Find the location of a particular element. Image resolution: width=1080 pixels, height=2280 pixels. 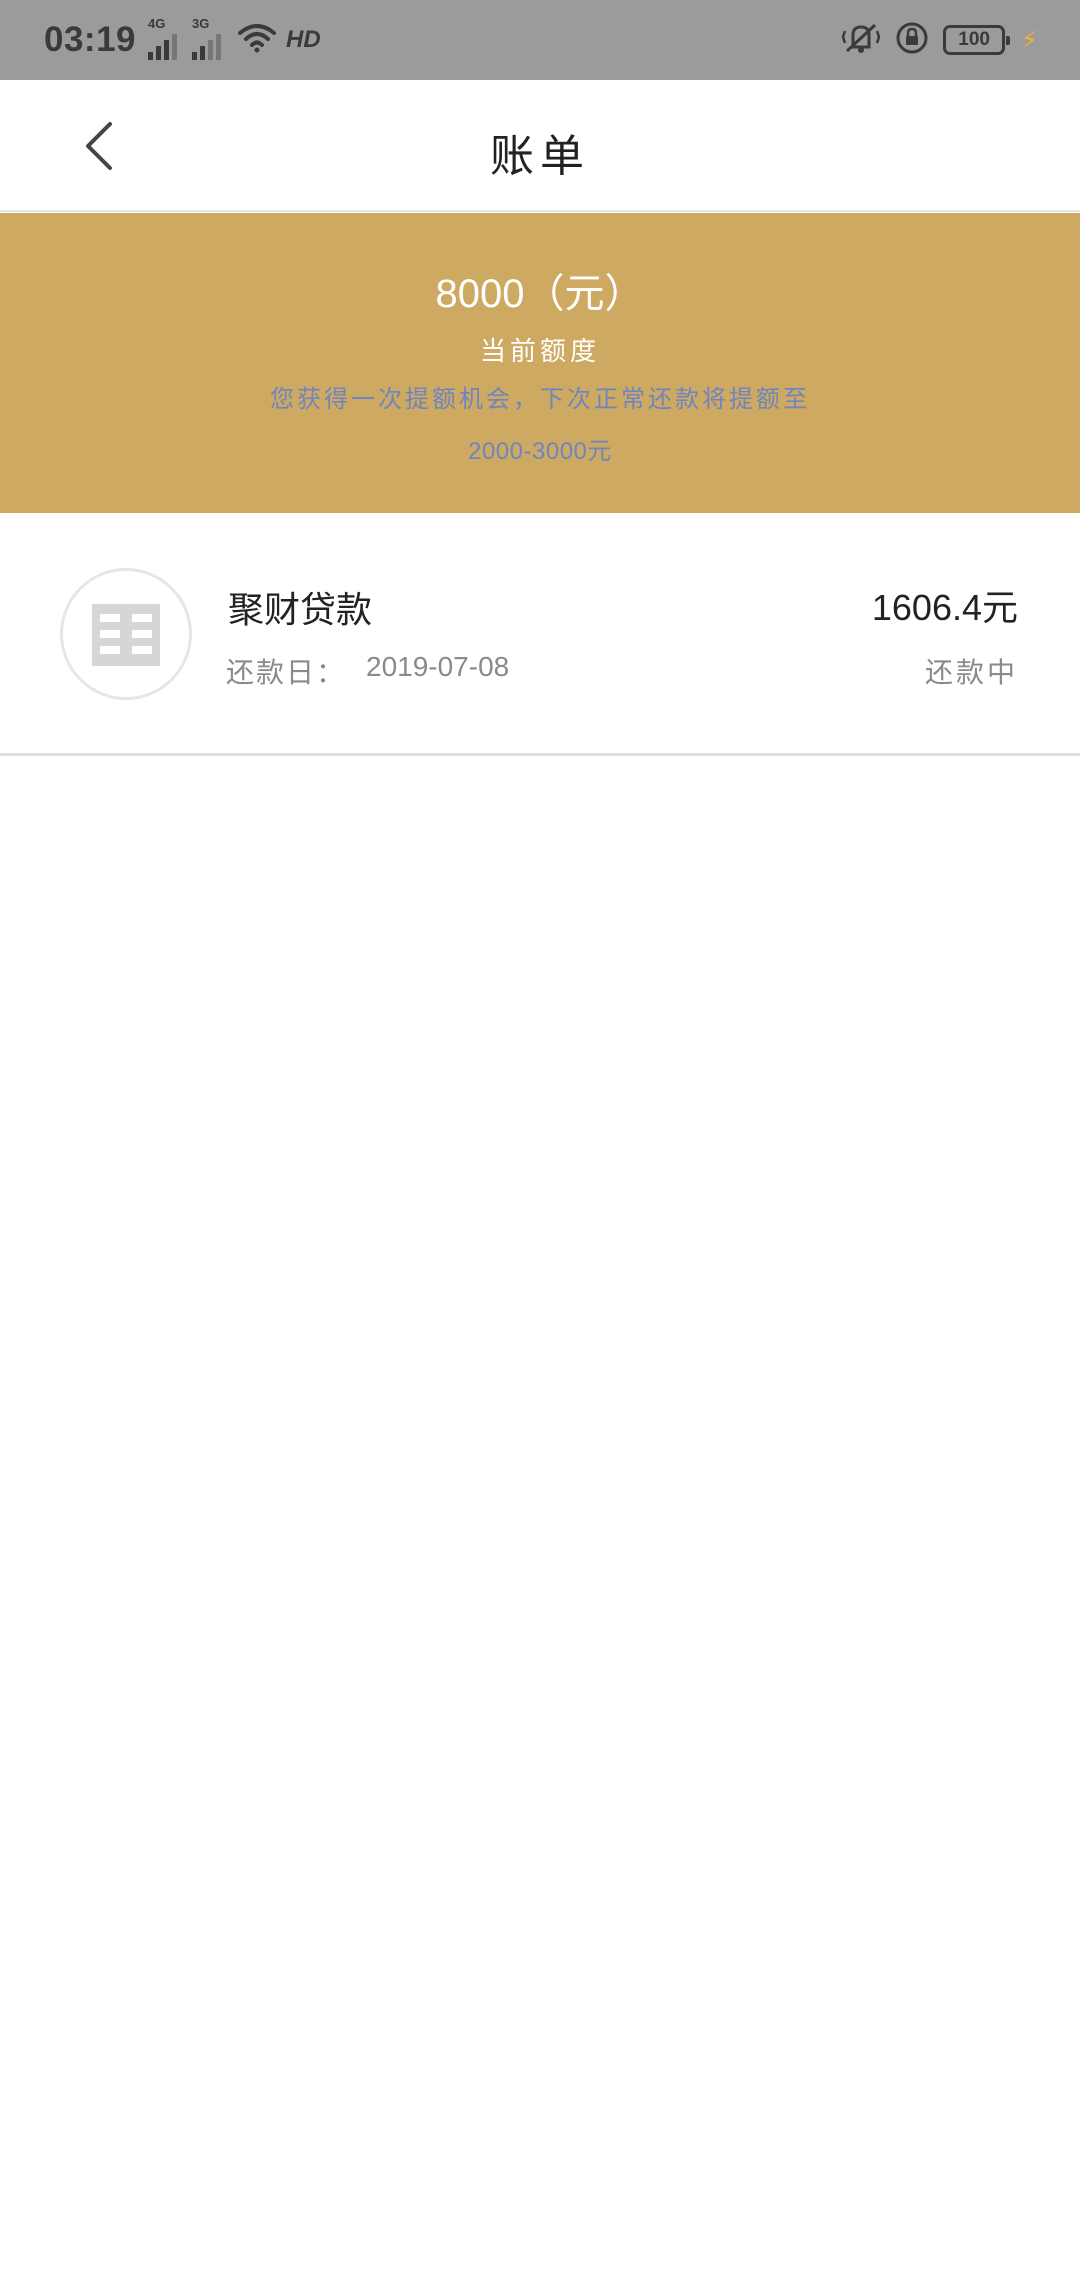

charging-icon: ⚡ is located at coordinates (1029, 40).